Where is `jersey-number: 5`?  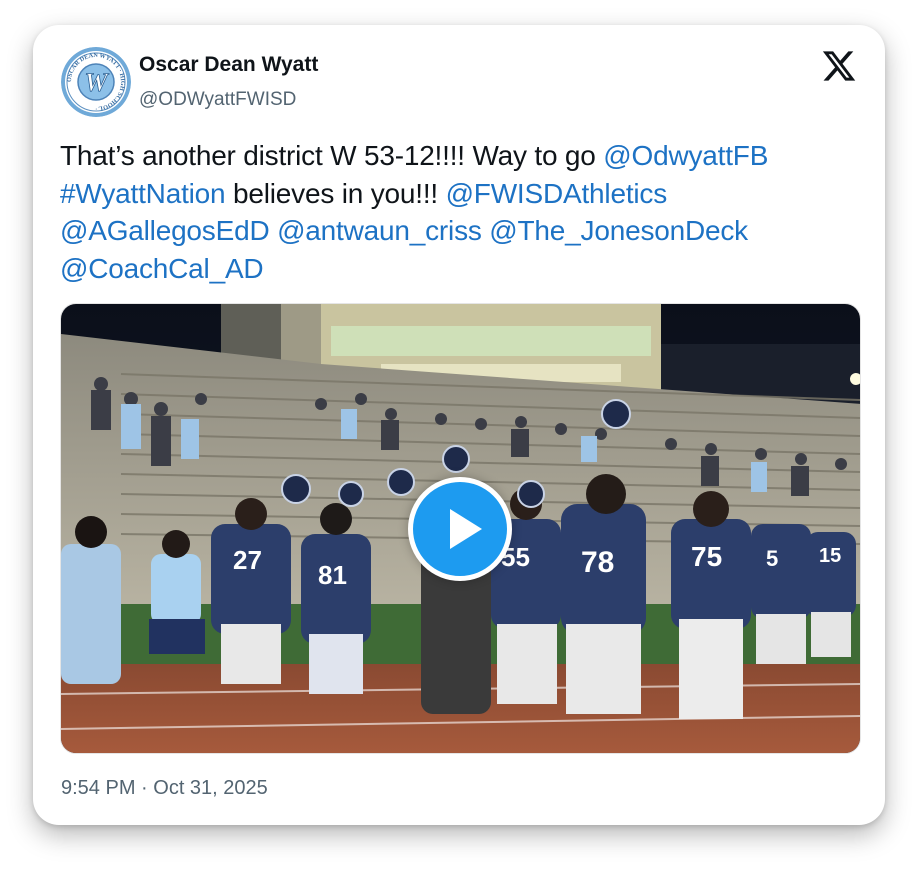
jersey-number: 5 is located at coordinates (772, 558).